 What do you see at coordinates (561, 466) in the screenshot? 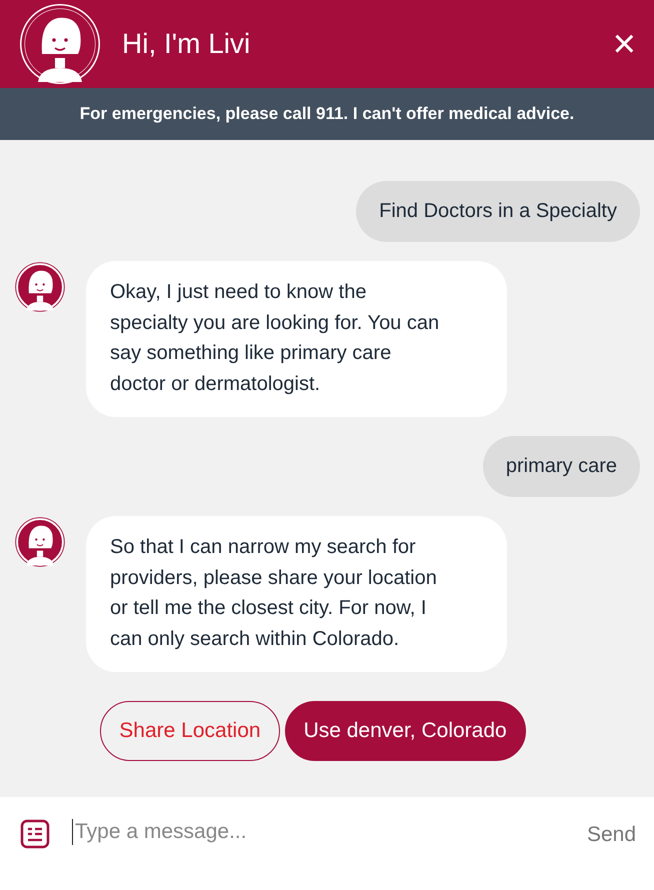
I see `user-message: primary care` at bounding box center [561, 466].